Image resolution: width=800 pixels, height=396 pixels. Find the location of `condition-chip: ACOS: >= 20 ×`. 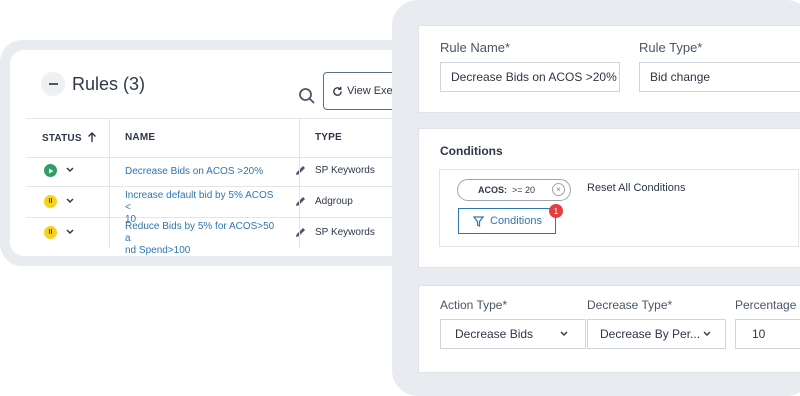

condition-chip: ACOS: >= 20 × is located at coordinates (514, 190).